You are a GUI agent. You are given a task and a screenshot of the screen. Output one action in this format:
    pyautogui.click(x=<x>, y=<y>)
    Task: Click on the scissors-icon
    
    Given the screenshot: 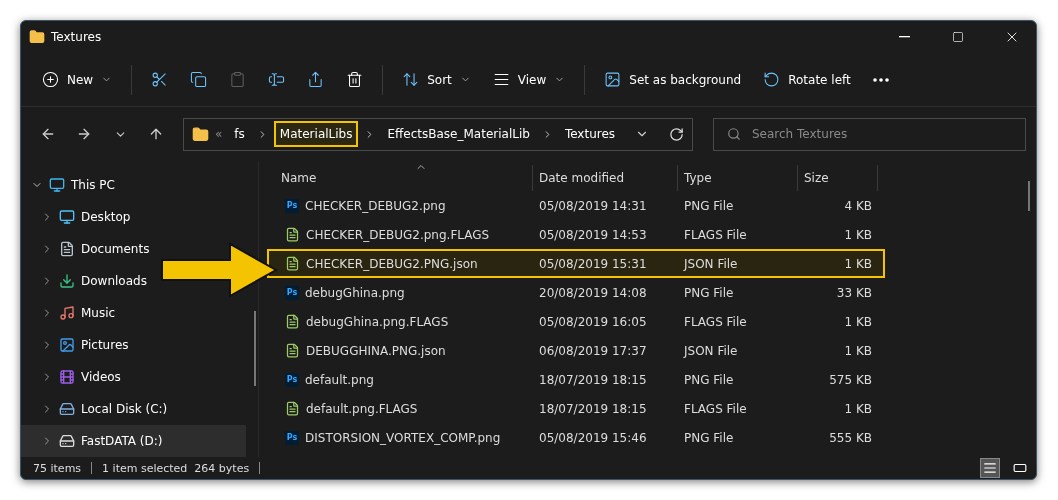 What is the action you would take?
    pyautogui.click(x=160, y=79)
    